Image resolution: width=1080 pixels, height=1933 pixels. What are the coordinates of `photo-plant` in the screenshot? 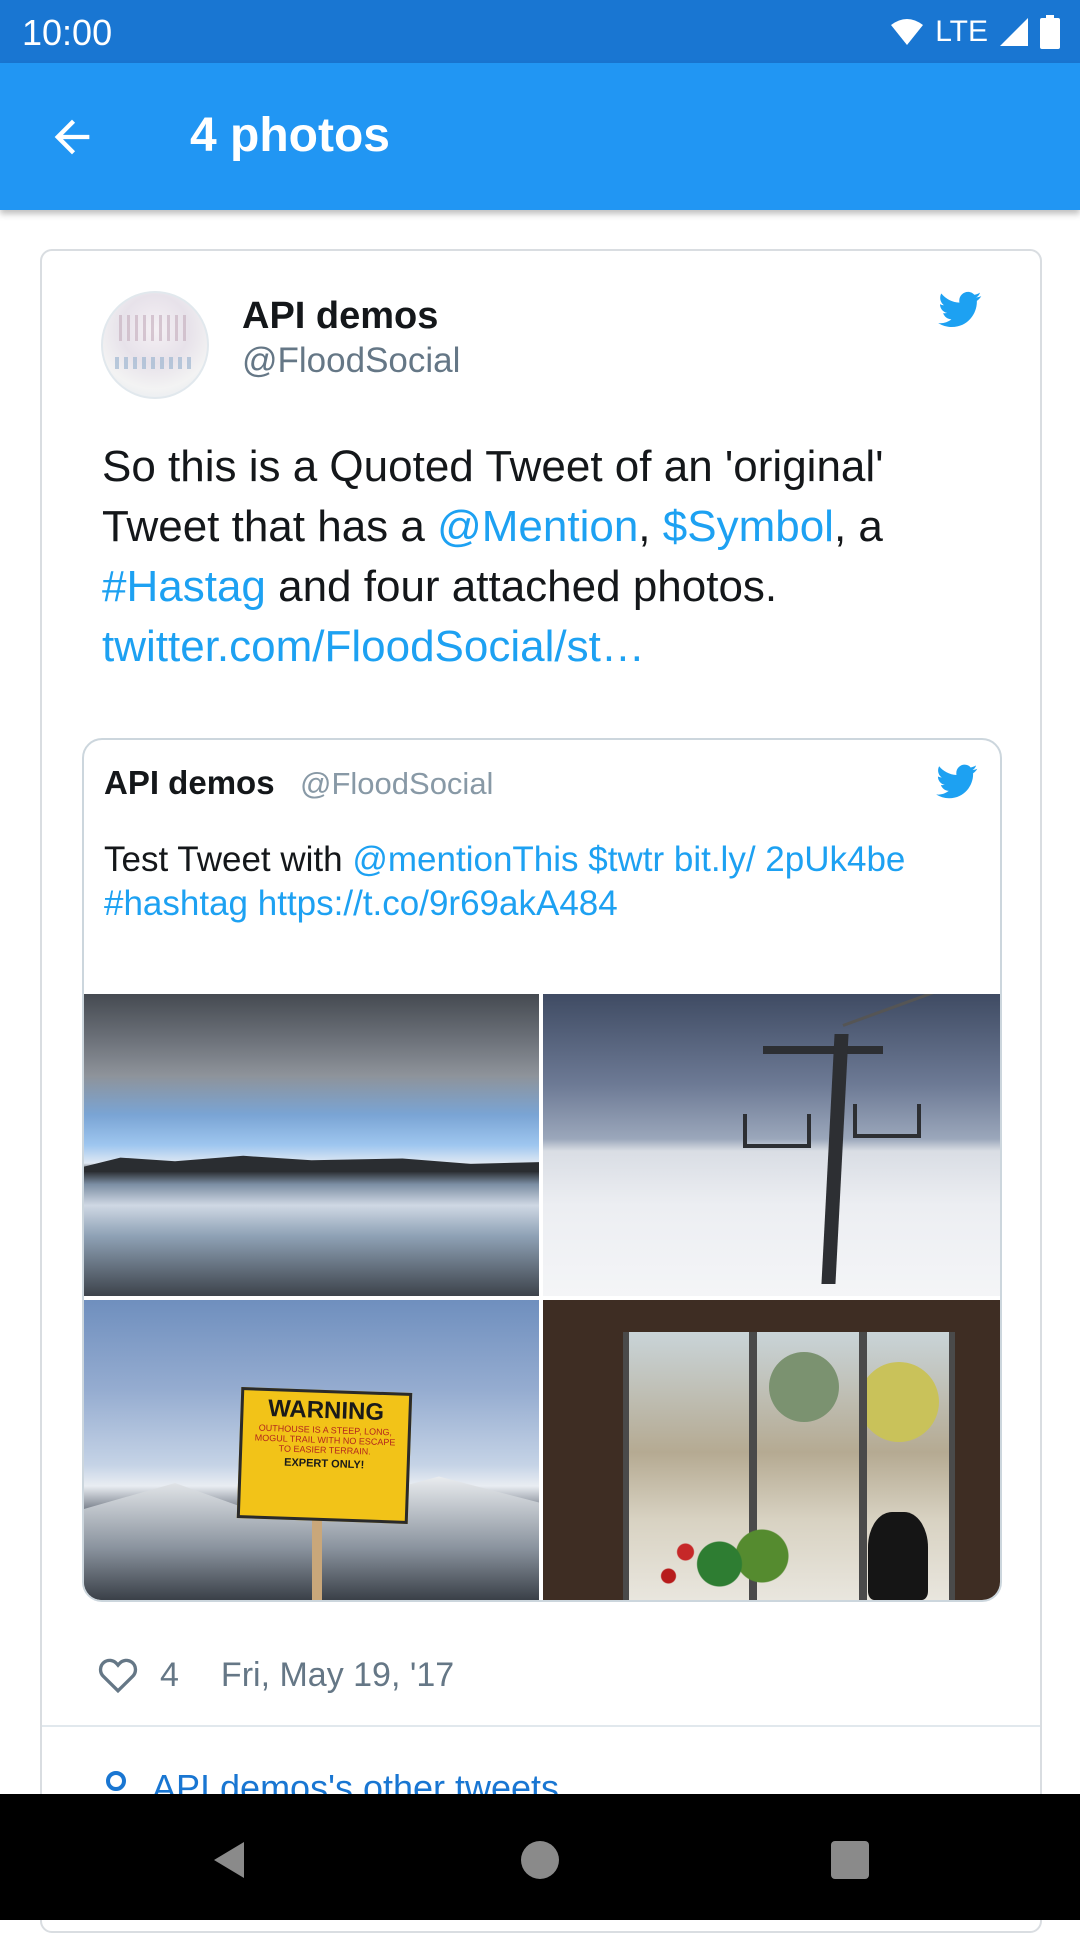 It's located at (728, 1560).